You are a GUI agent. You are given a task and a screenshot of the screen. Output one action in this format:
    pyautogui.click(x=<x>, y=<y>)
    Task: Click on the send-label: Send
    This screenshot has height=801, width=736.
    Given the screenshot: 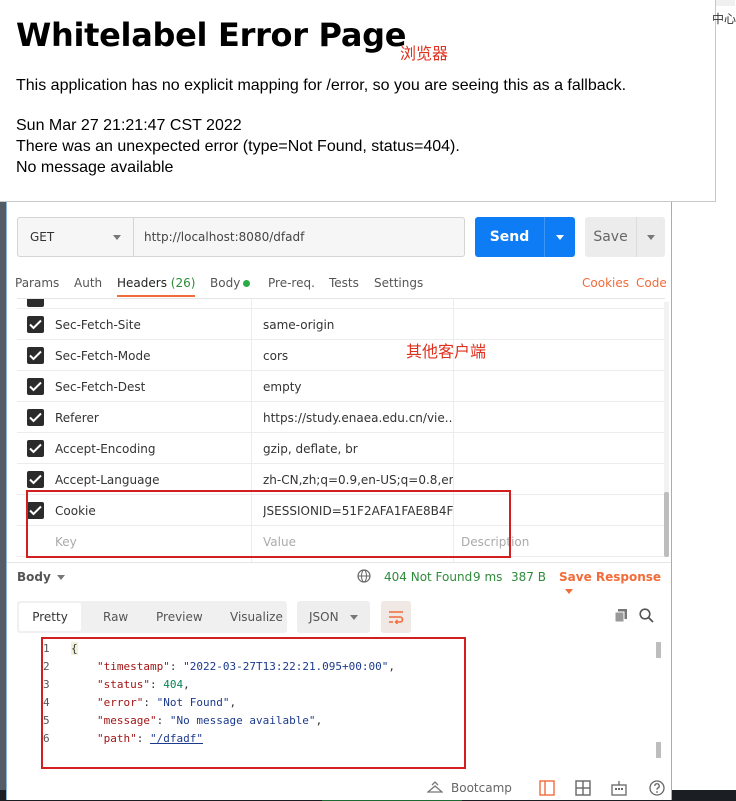 What is the action you would take?
    pyautogui.click(x=510, y=237)
    